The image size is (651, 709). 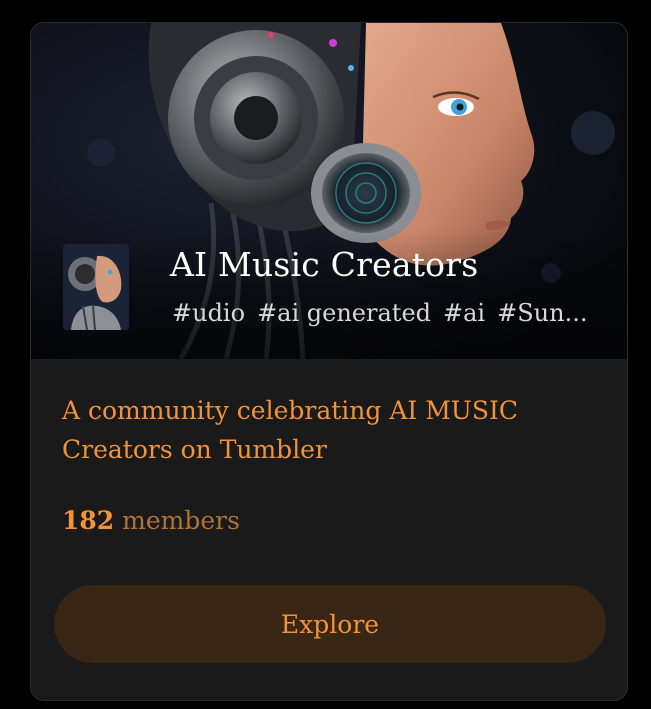 What do you see at coordinates (330, 624) in the screenshot?
I see `explore-button: Explore` at bounding box center [330, 624].